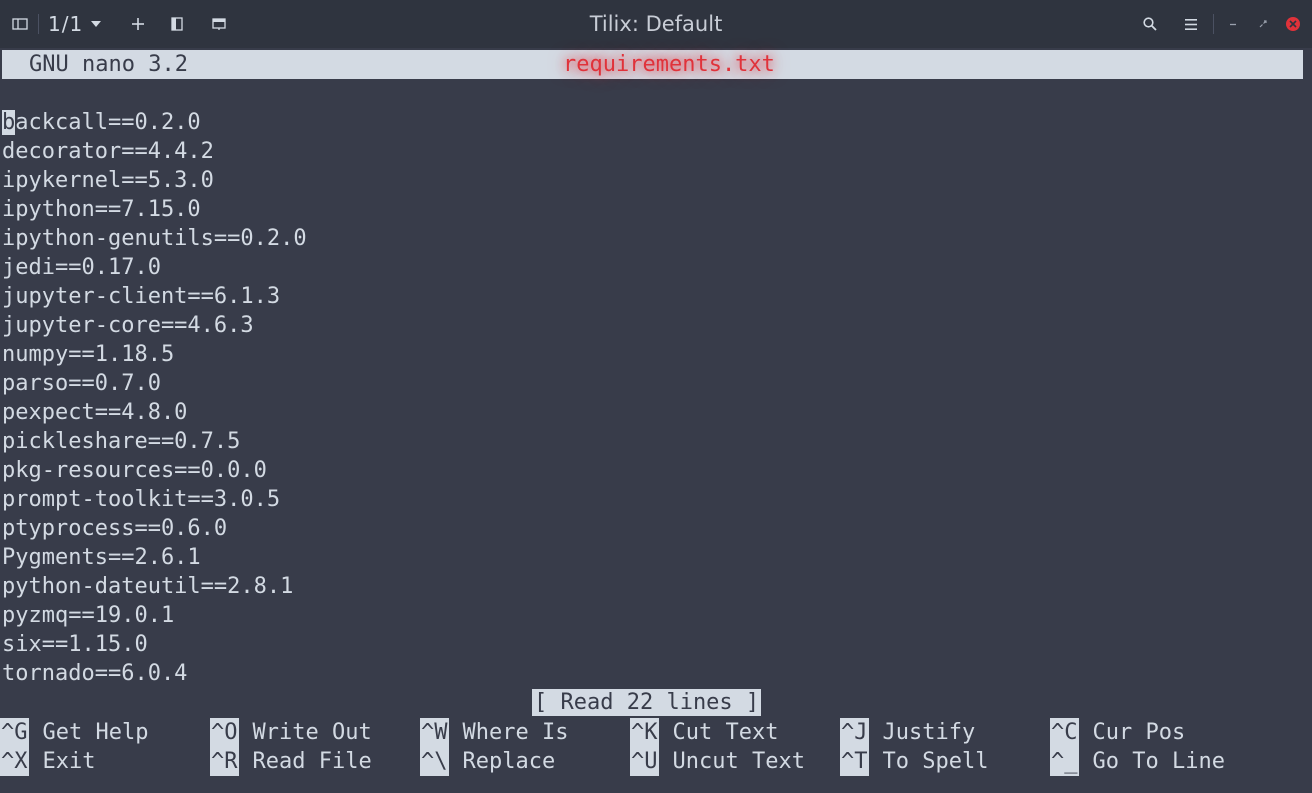 The width and height of the screenshot is (1312, 793). I want to click on shortcut-key: ^K, so click(644, 732).